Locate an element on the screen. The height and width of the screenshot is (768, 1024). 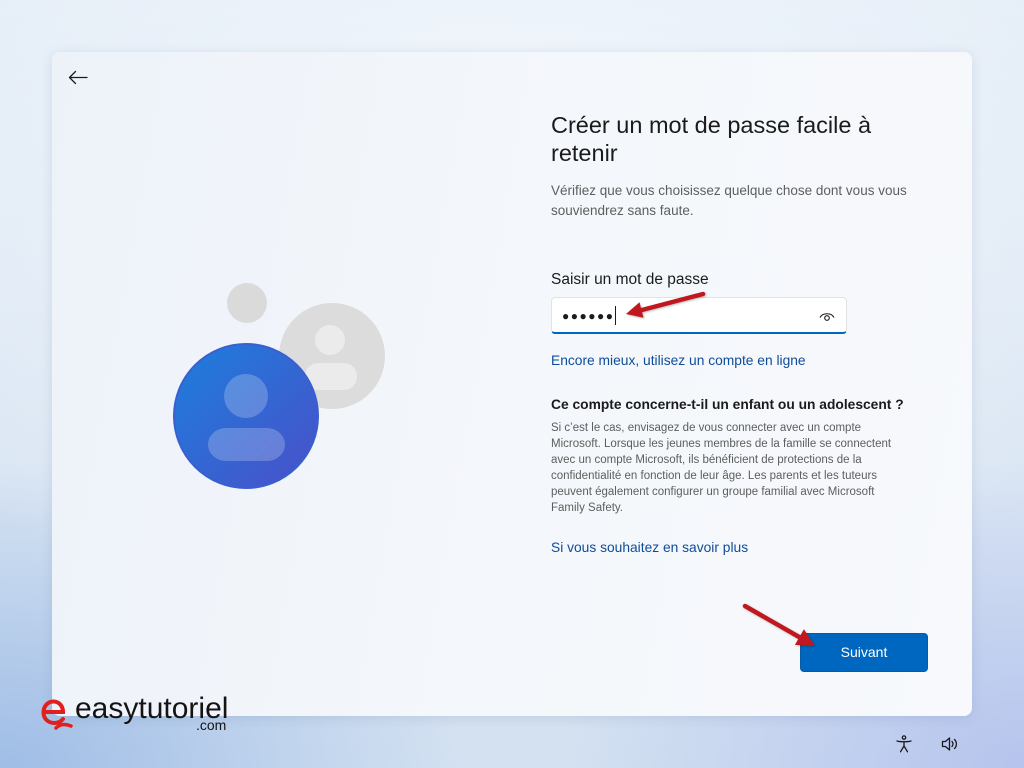
learn-more-link: Si vous souhaitez en savoir plus is located at coordinates (649, 548).